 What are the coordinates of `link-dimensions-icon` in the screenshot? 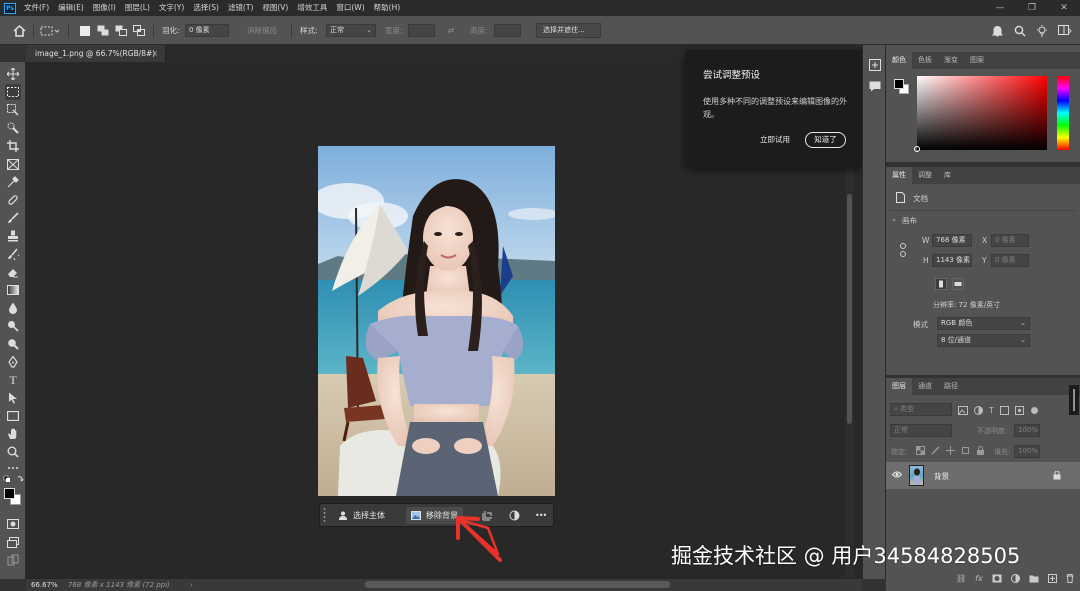 It's located at (903, 251).